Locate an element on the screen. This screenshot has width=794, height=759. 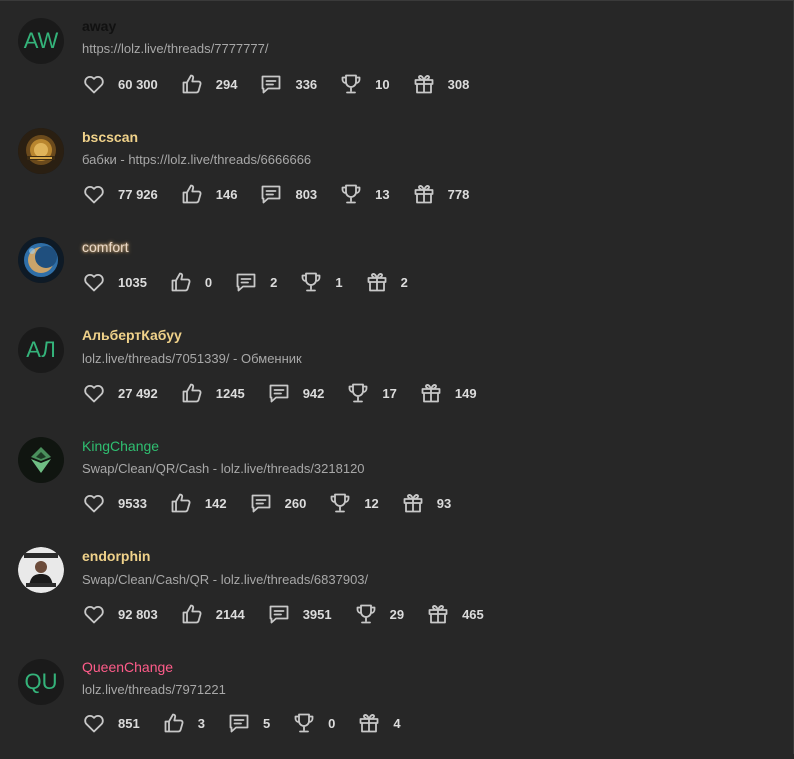
gifts-count: 4 is located at coordinates (397, 723).